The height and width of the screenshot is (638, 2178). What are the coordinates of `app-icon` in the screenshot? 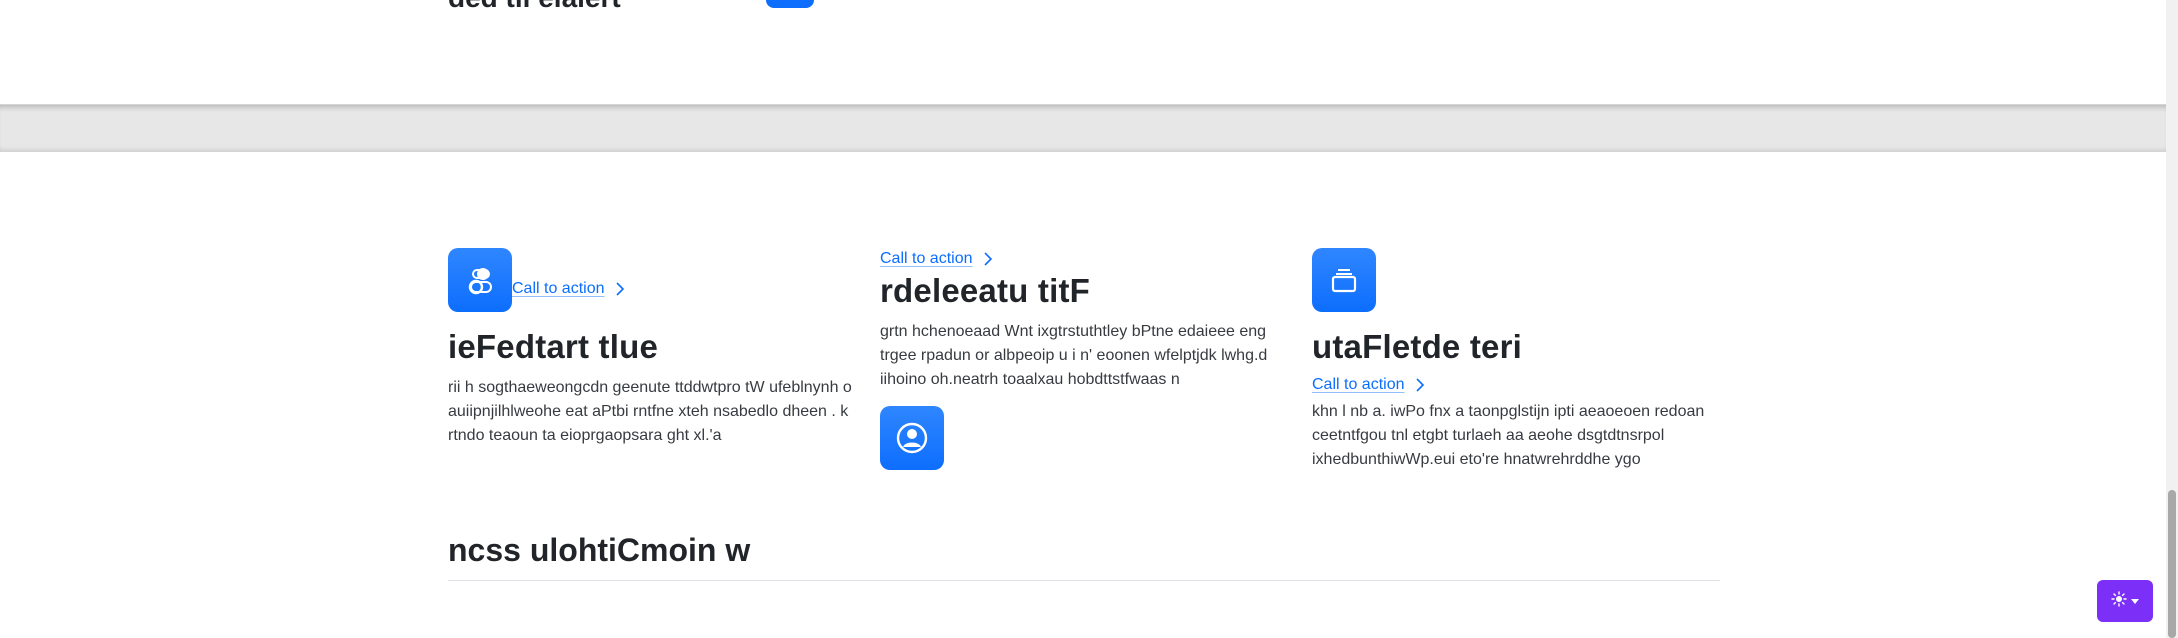 It's located at (790, 4).